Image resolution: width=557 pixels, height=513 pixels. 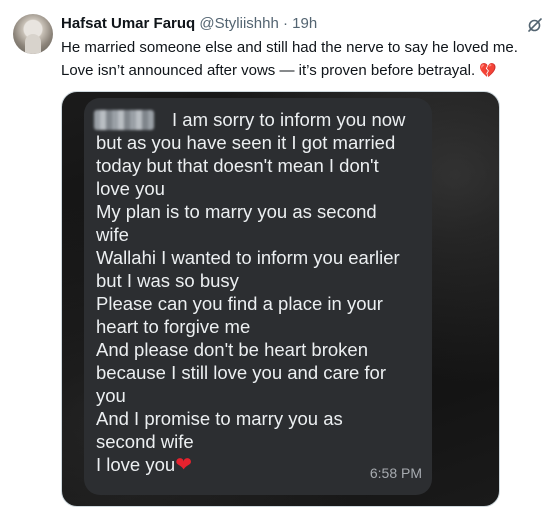 What do you see at coordinates (535, 25) in the screenshot?
I see `grok-icon` at bounding box center [535, 25].